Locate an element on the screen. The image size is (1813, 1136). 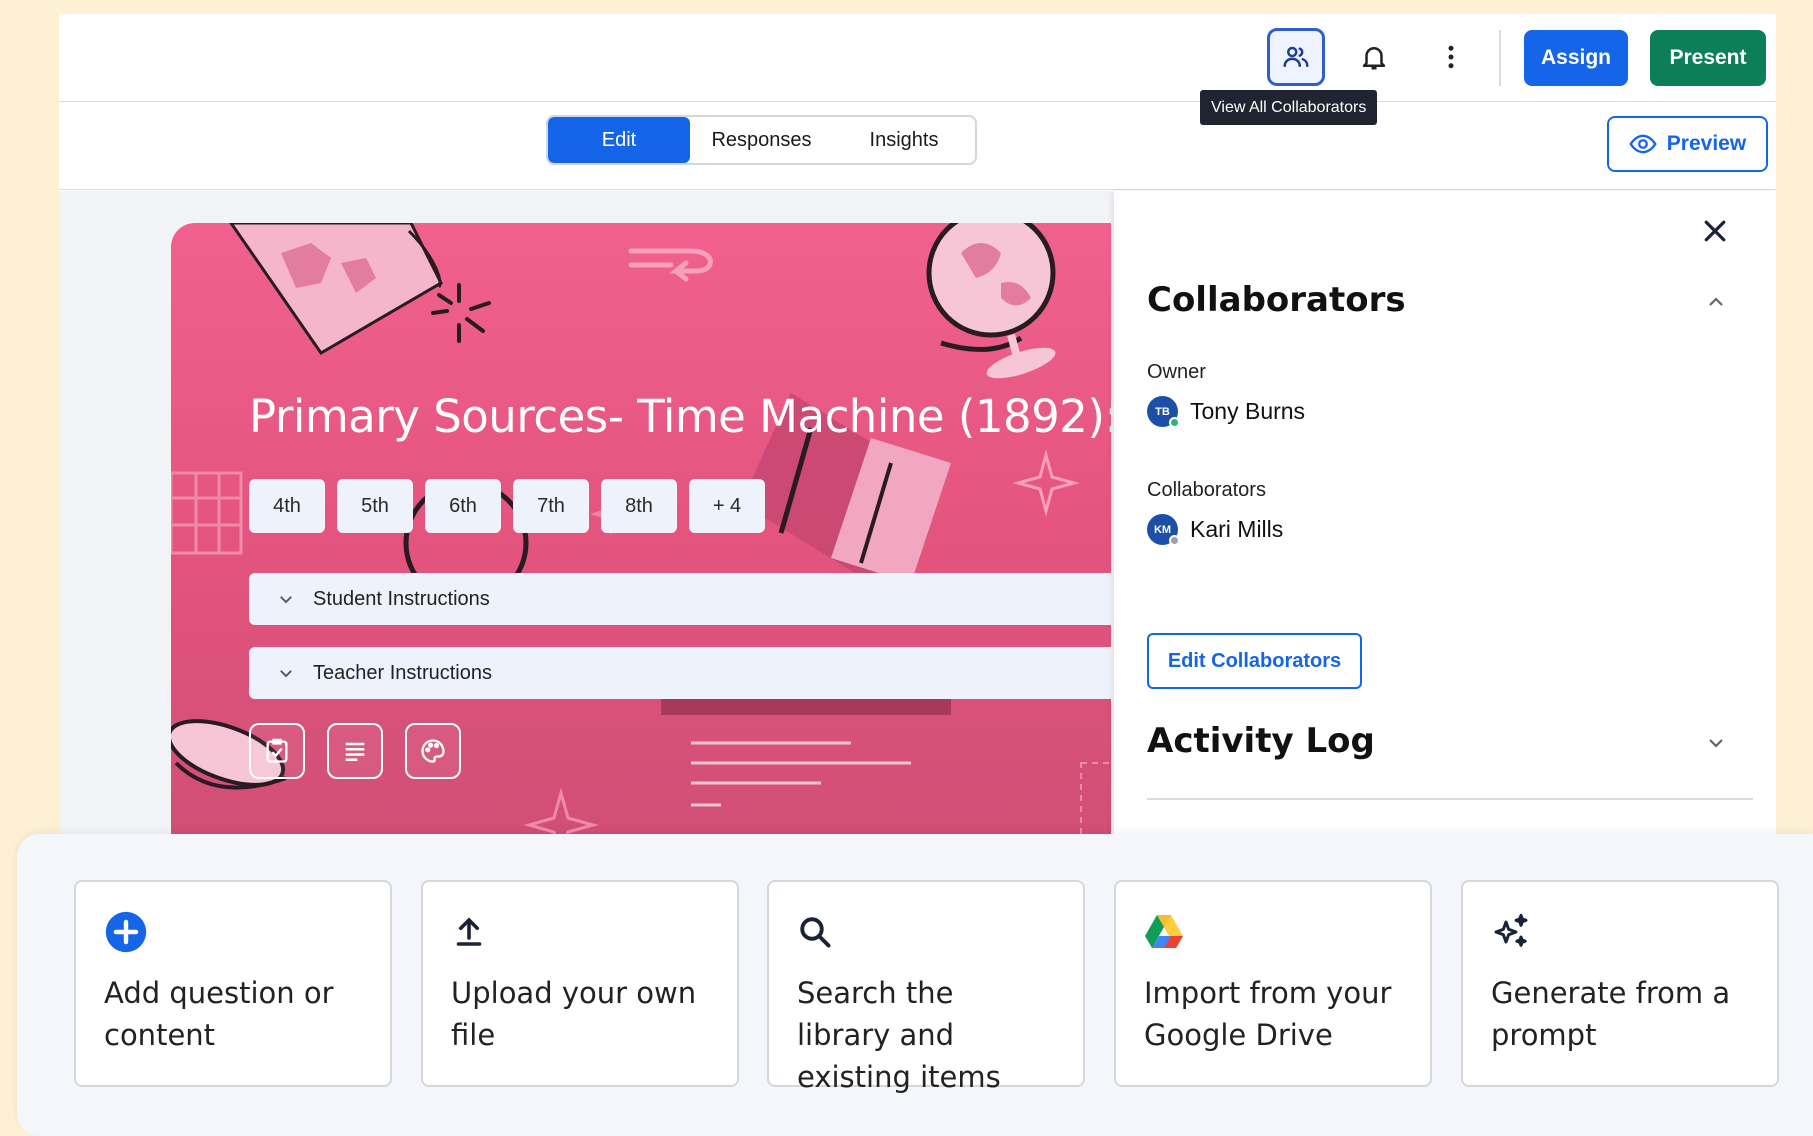
sparkle-icon is located at coordinates (1513, 932).